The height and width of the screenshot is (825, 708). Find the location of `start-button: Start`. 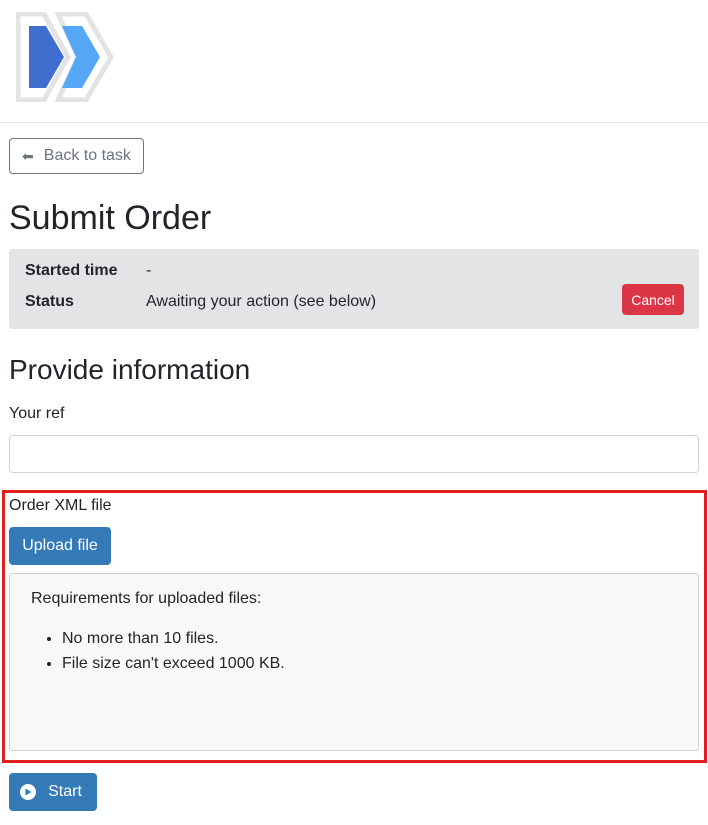

start-button: Start is located at coordinates (53, 792).